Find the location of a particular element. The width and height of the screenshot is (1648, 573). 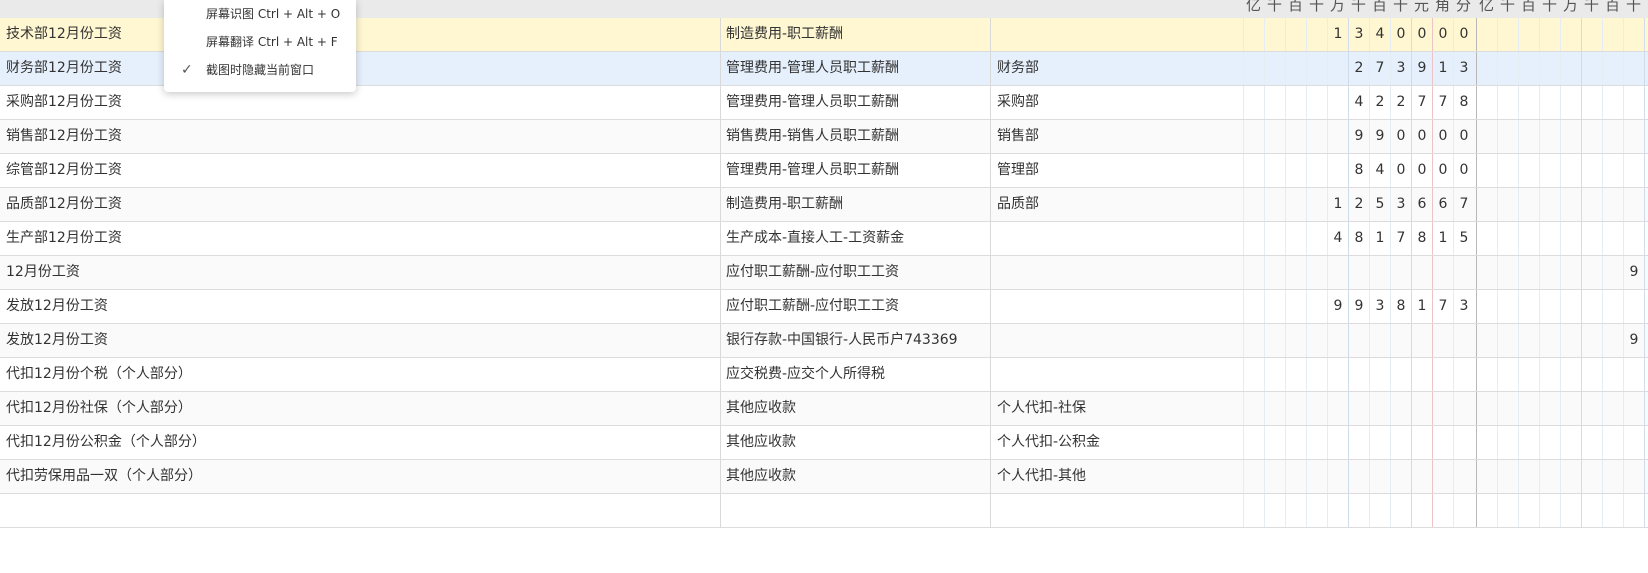

table-row: 12月份工资应付职工薪酬-应付职工工资9938 is located at coordinates (824, 273).